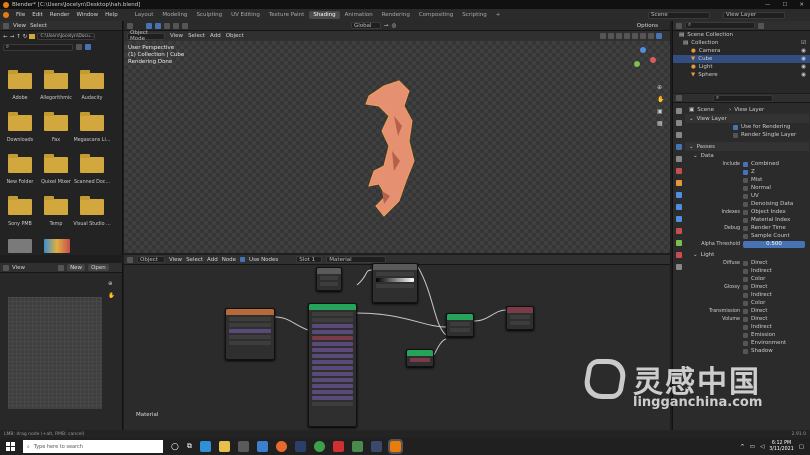 Image resolution: width=810 pixels, height=455 pixels. What do you see at coordinates (460, 325) in the screenshot?
I see `mix-shader-node` at bounding box center [460, 325].